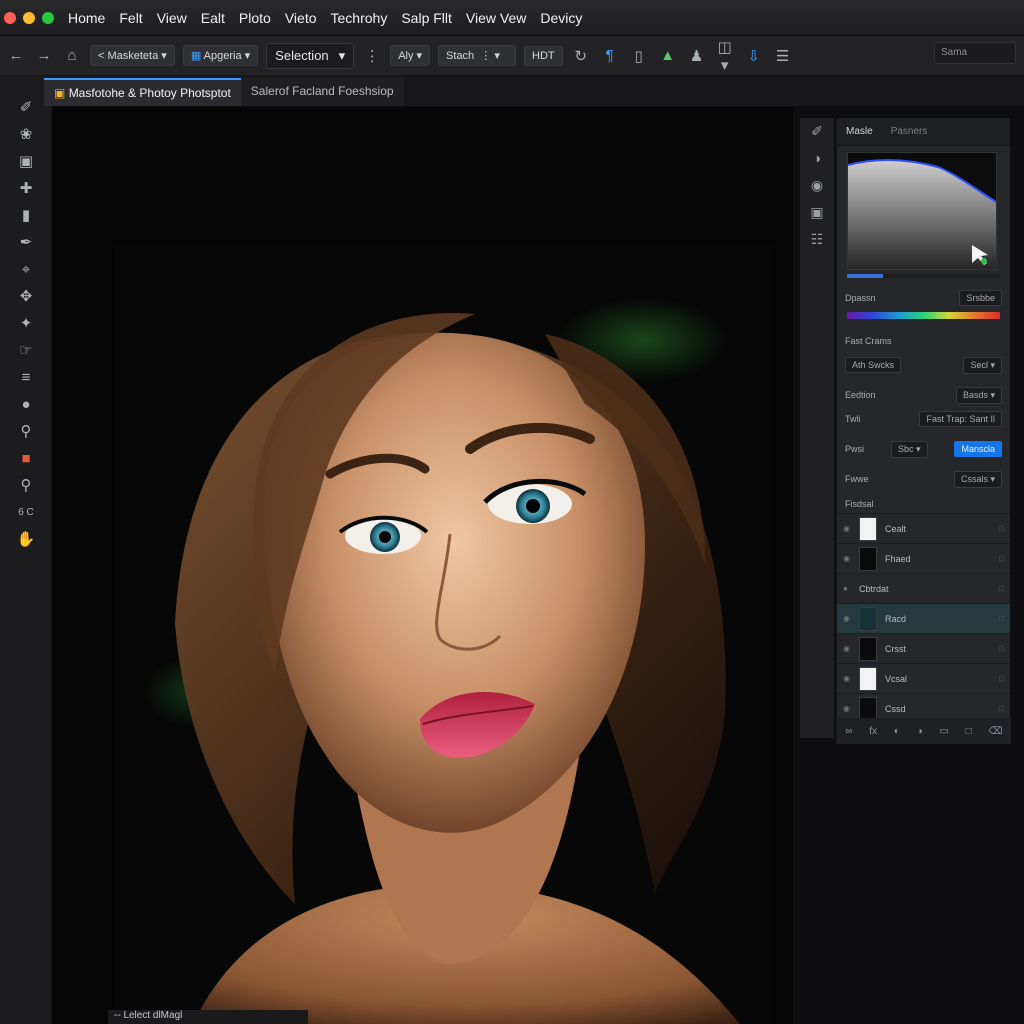 The height and width of the screenshot is (1024, 1024). What do you see at coordinates (897, 731) in the screenshot?
I see `mask-icon: ◐` at bounding box center [897, 731].